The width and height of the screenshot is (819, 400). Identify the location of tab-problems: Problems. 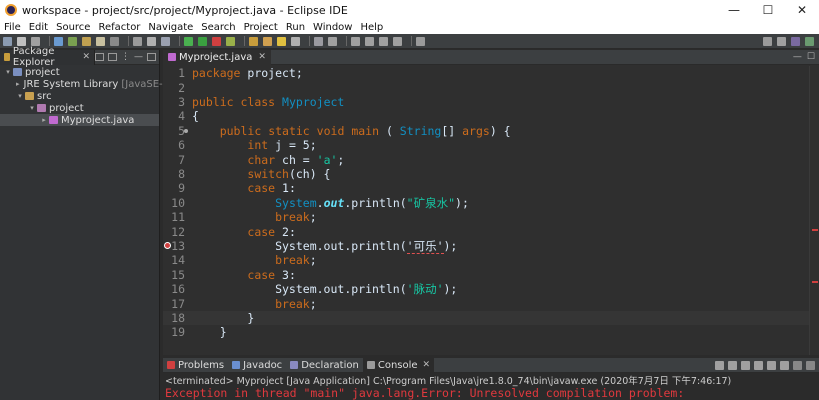
(195, 365).